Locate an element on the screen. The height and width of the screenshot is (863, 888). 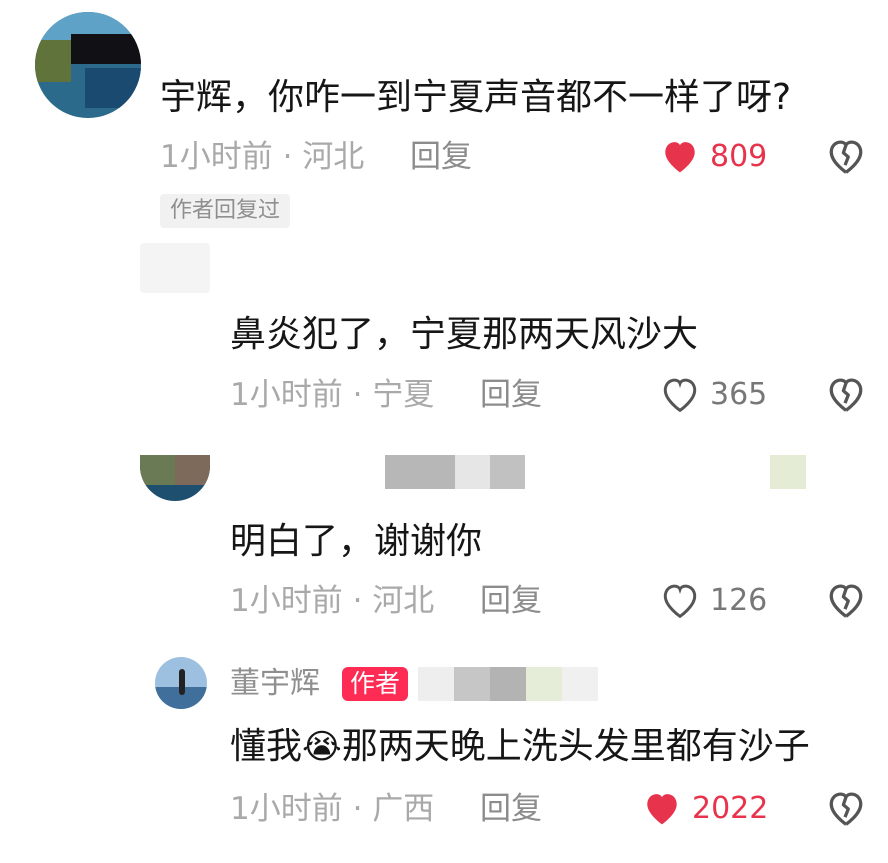
comment-location: 广西 is located at coordinates (403, 809).